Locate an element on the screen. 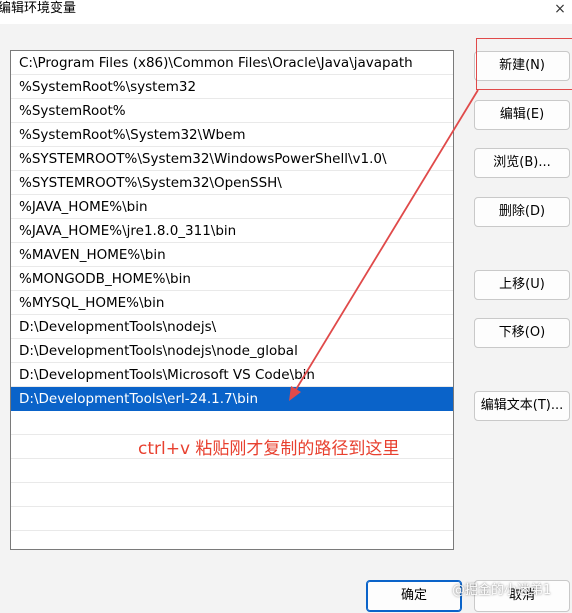 This screenshot has height=613, width=572. list-item: %SYSTEMROOT%\System32\OpenSSH\ is located at coordinates (232, 183).